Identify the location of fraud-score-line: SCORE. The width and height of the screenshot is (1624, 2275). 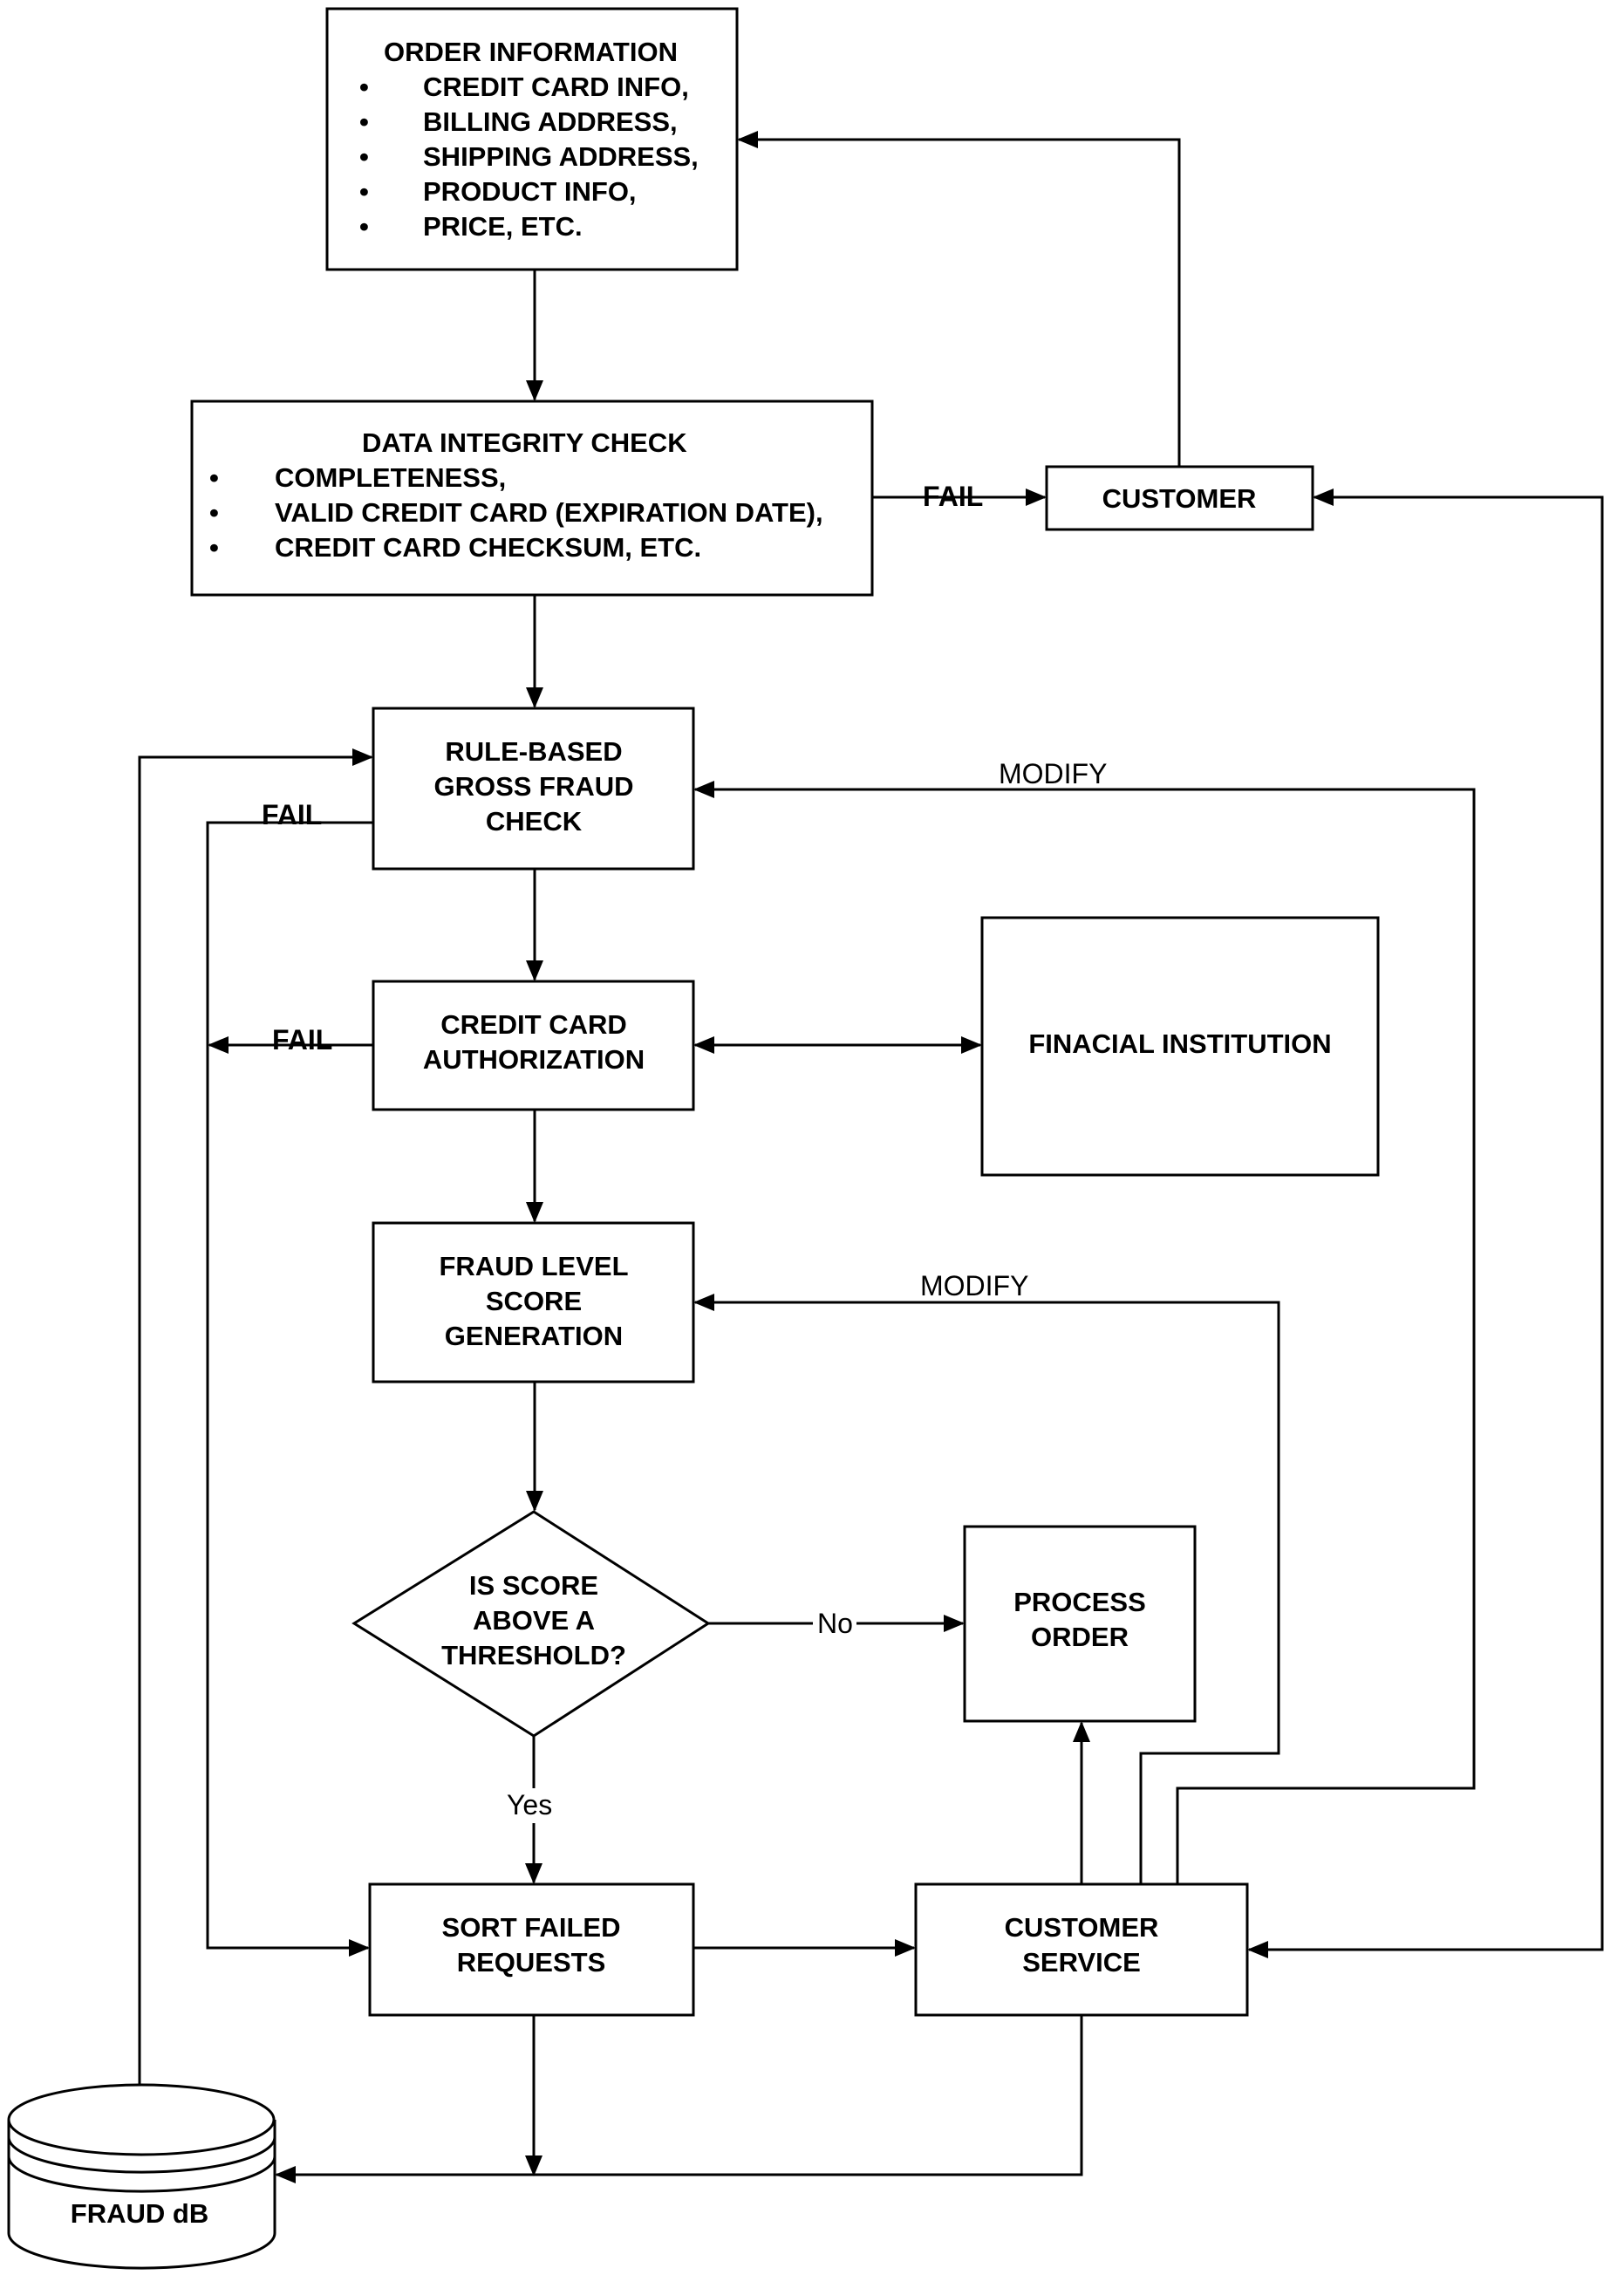
(534, 1301).